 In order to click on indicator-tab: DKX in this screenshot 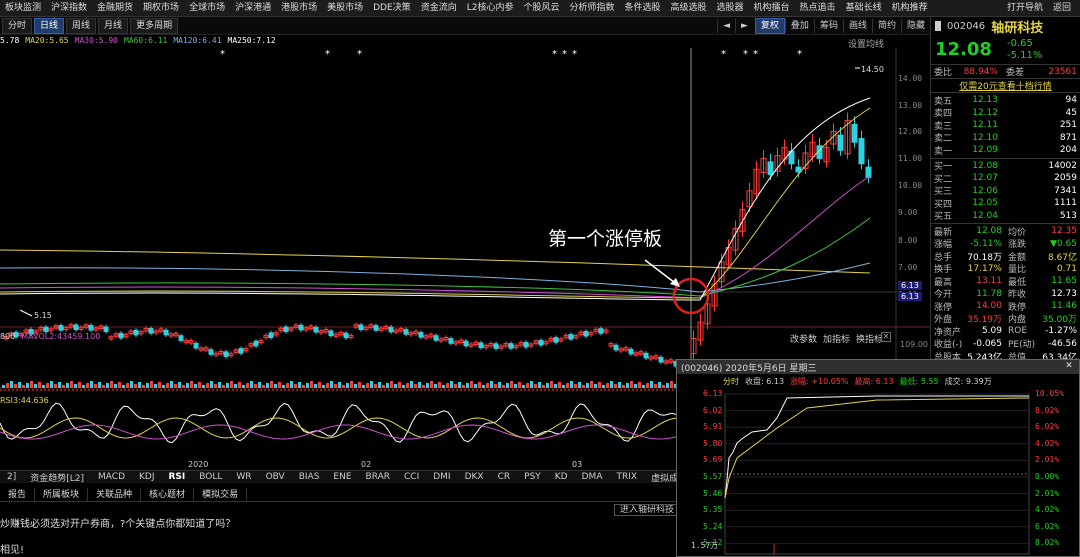, I will do `click(474, 477)`.